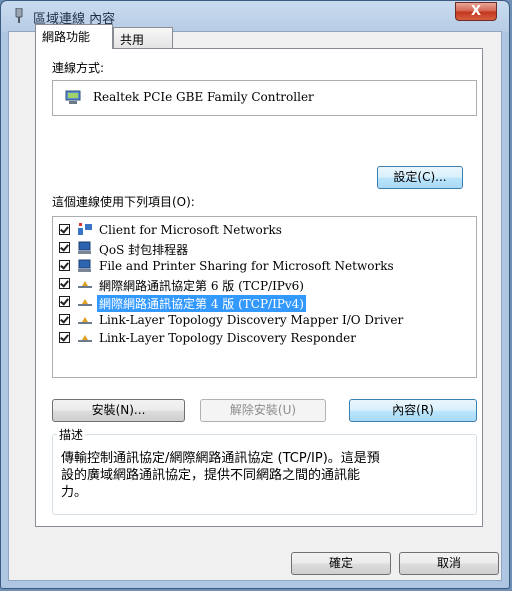 Image resolution: width=512 pixels, height=591 pixels. What do you see at coordinates (449, 563) in the screenshot?
I see `cancel-button: 取消` at bounding box center [449, 563].